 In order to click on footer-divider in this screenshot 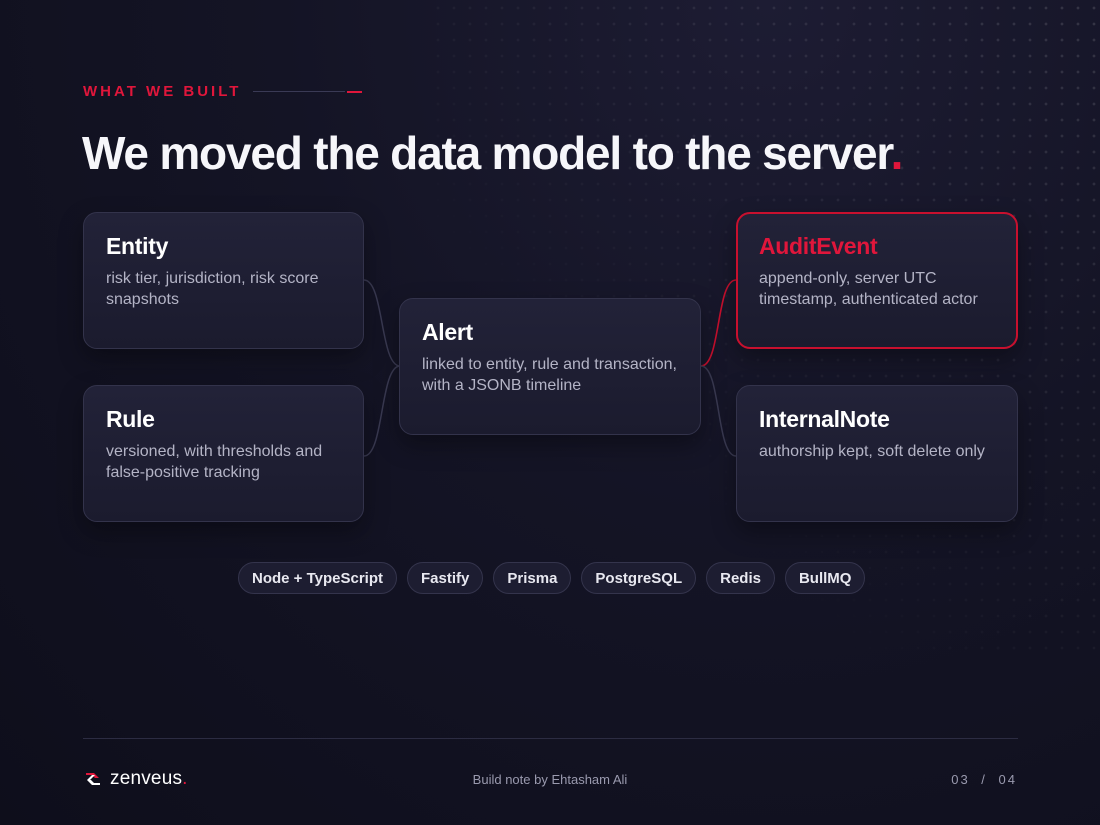, I will do `click(550, 738)`.